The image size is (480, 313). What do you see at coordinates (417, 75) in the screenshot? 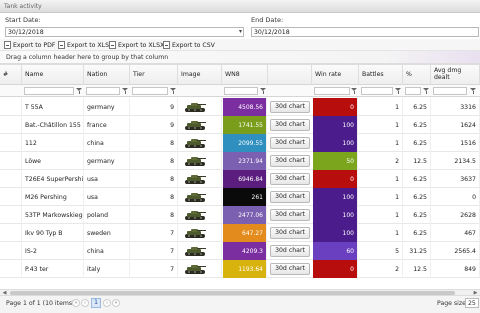
I see `column-header-pct: %` at bounding box center [417, 75].